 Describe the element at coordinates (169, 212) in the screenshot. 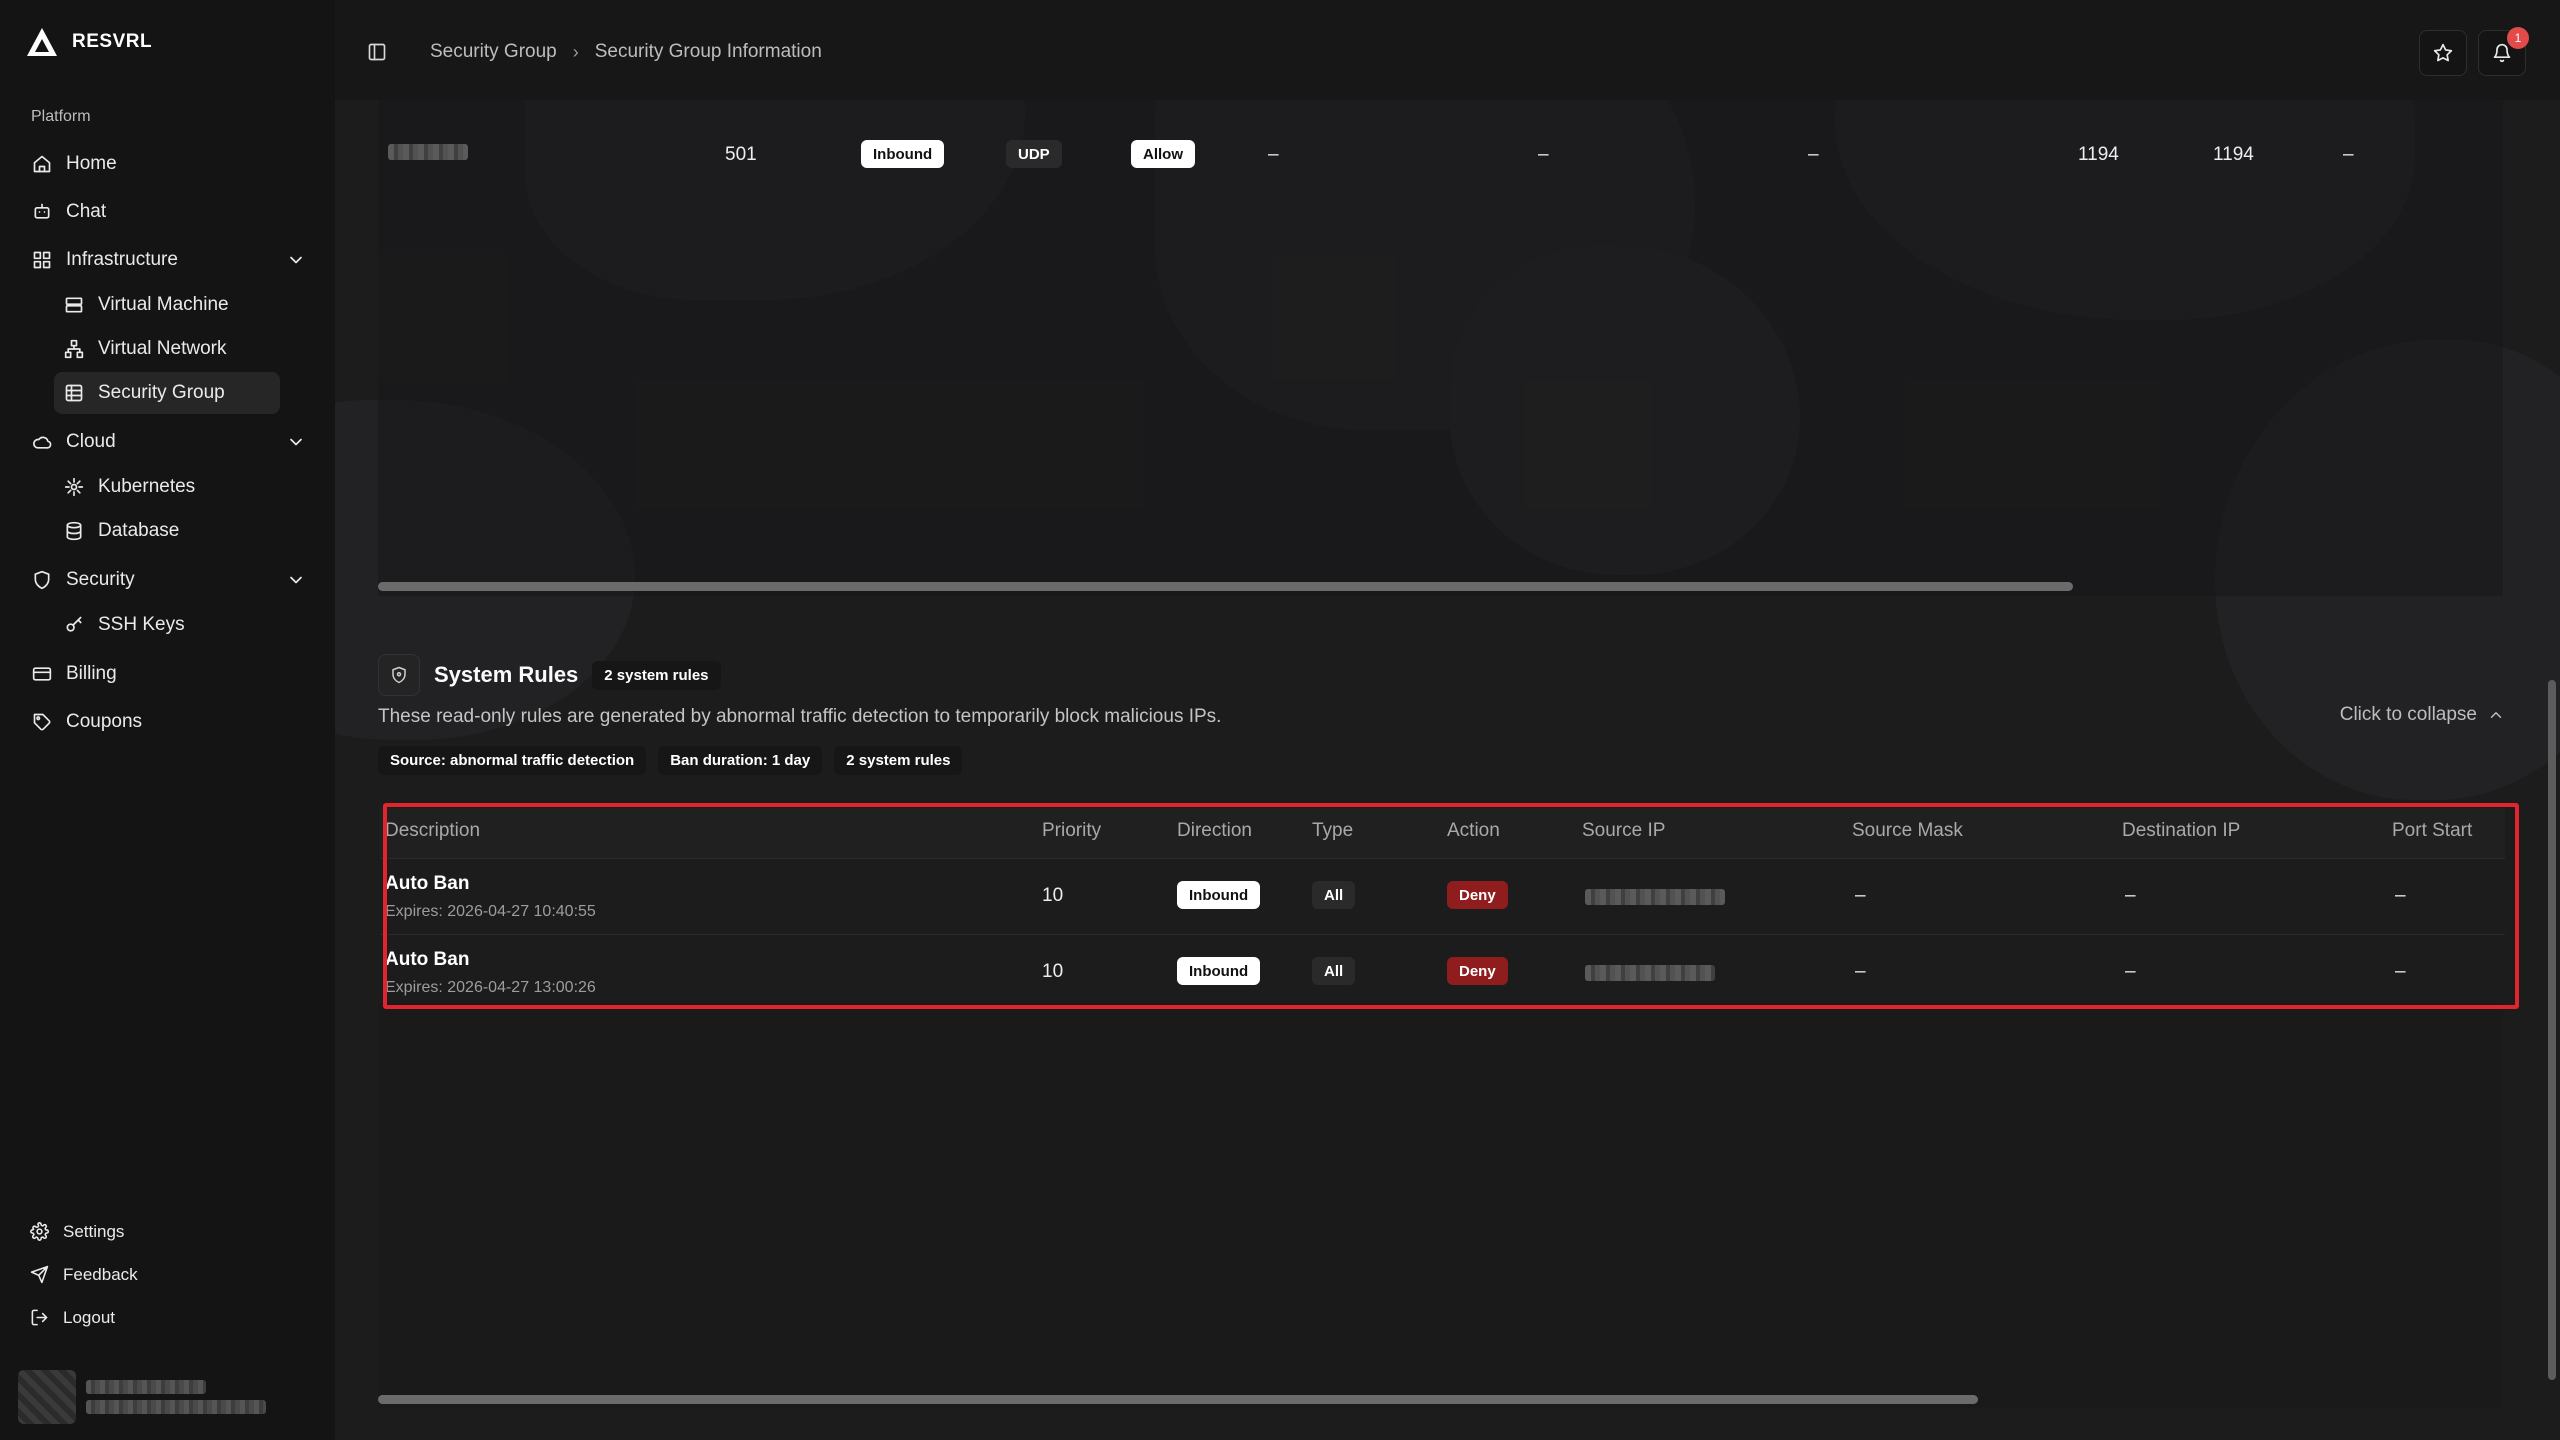

I see `sidebar-item-chat: Chat` at that location.